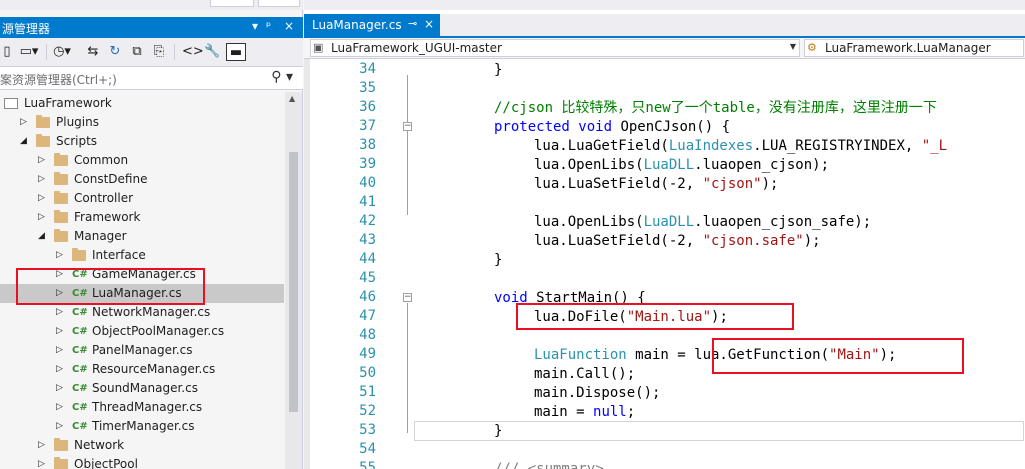 The width and height of the screenshot is (1025, 469). I want to click on line-number: 37, so click(367, 126).